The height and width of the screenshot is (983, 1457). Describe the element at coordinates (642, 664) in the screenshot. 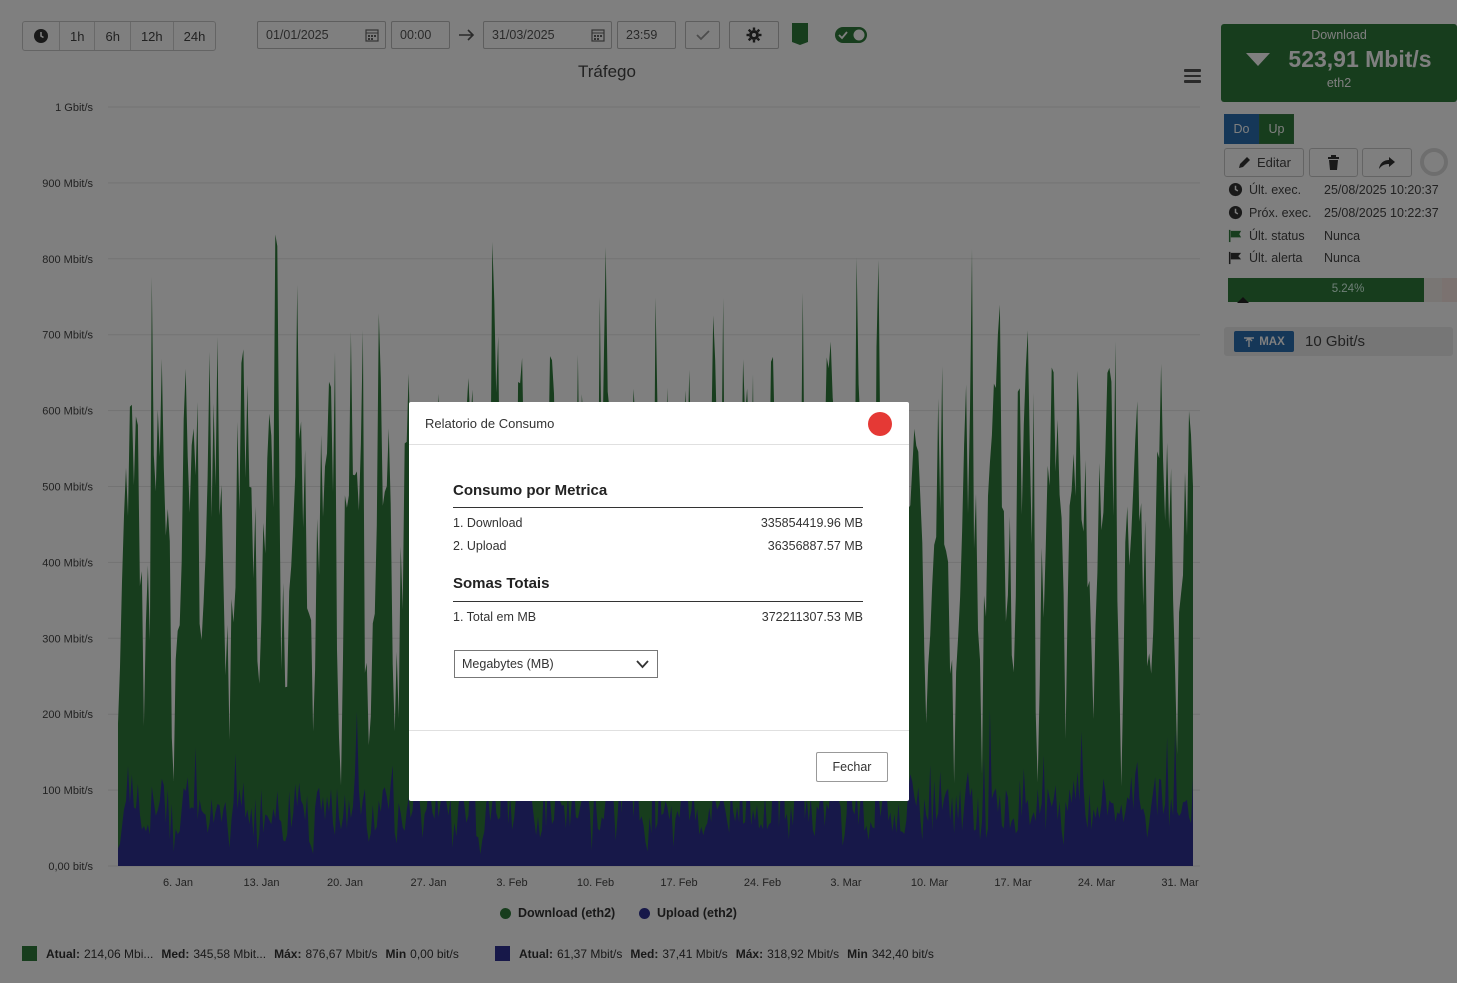

I see `chevron-down-icon` at that location.